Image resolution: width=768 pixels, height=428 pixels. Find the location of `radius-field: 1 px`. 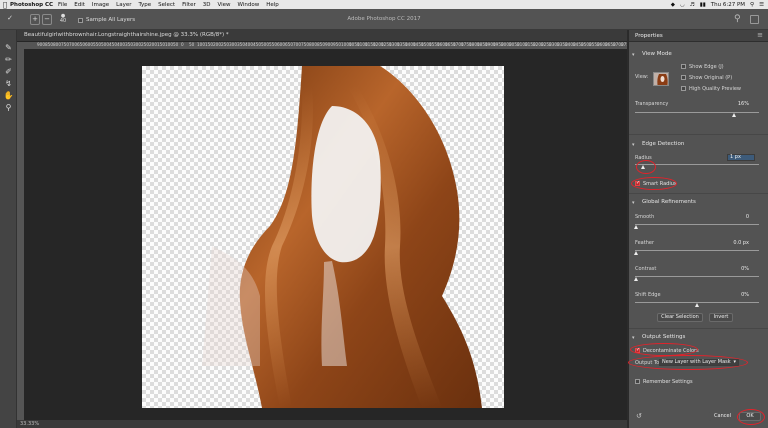

radius-field: 1 px is located at coordinates (741, 157).